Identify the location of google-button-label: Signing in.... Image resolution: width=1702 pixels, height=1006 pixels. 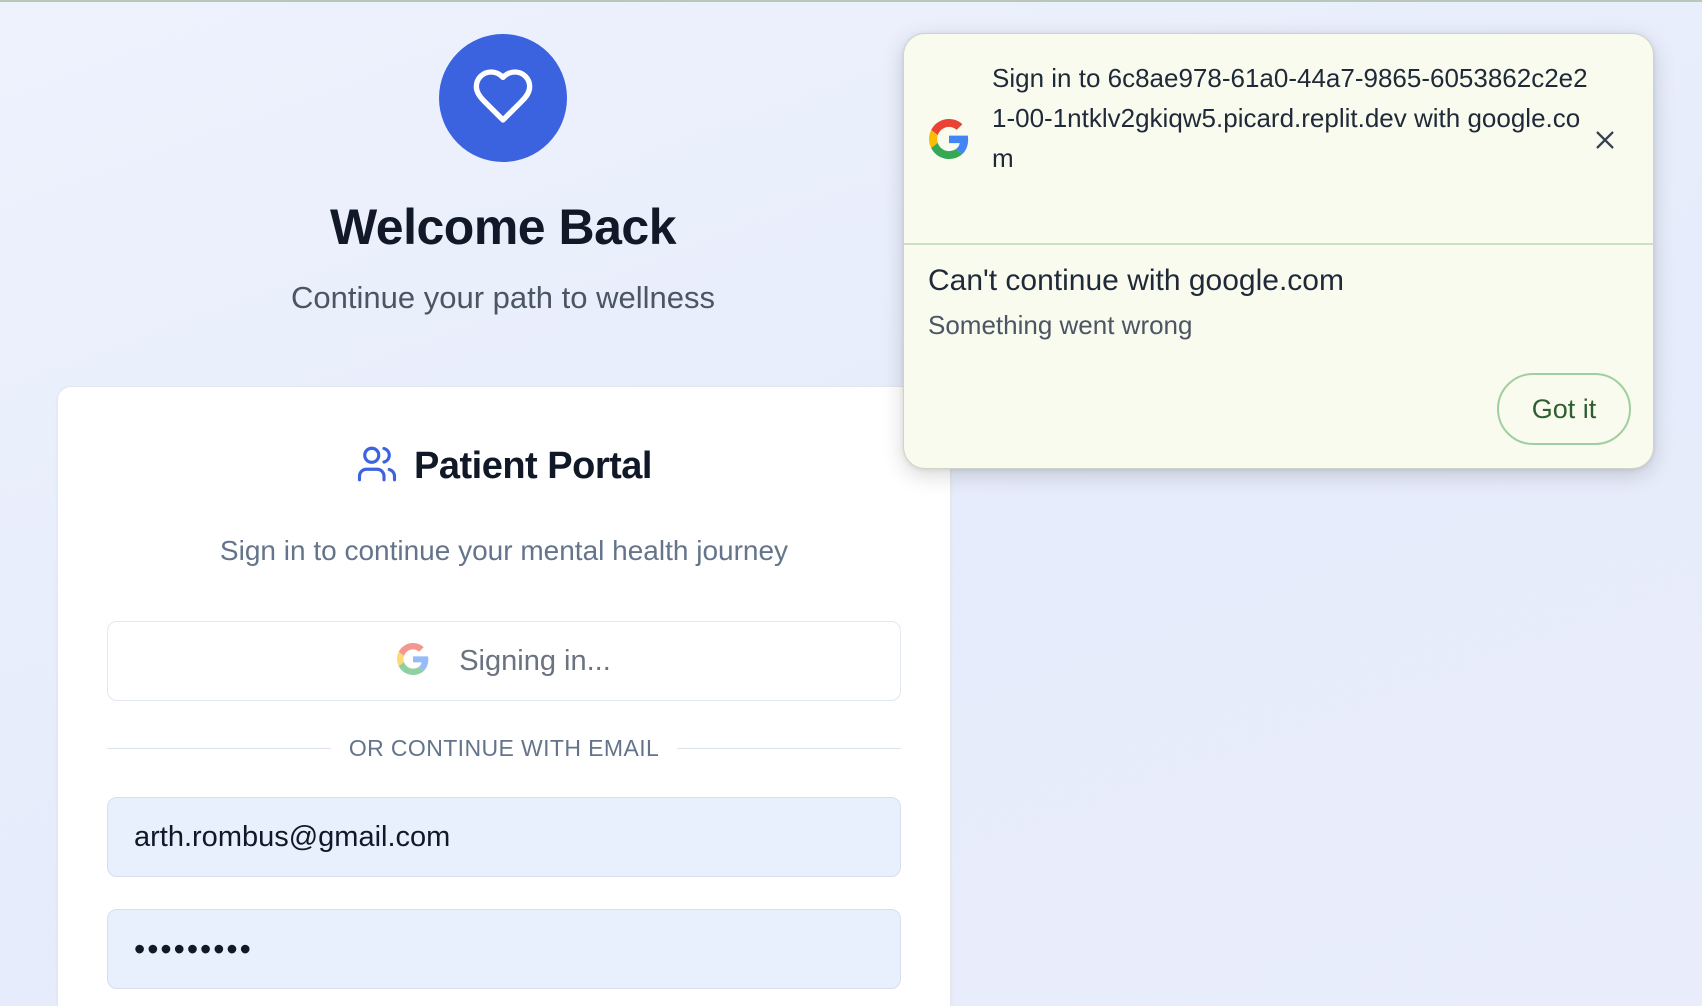
(535, 660).